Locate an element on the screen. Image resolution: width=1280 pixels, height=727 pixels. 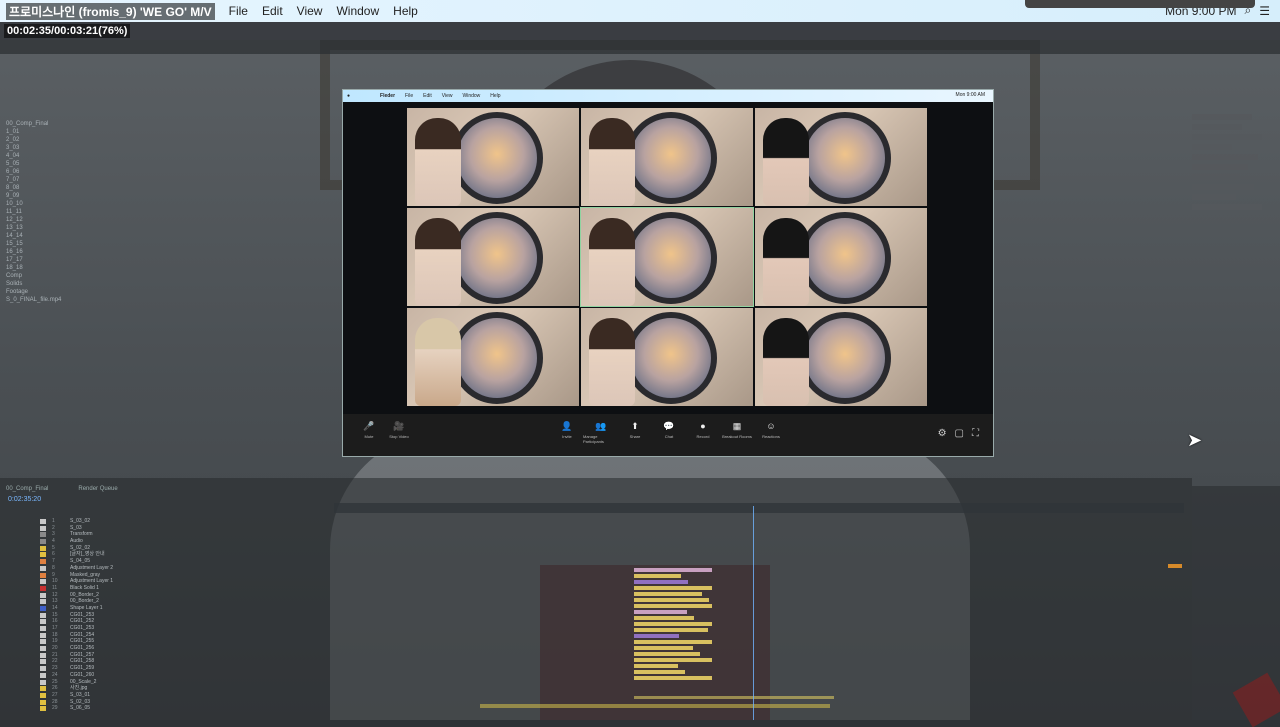
timeline-current-time: 0:02:35:20 is located at coordinates (24, 499).